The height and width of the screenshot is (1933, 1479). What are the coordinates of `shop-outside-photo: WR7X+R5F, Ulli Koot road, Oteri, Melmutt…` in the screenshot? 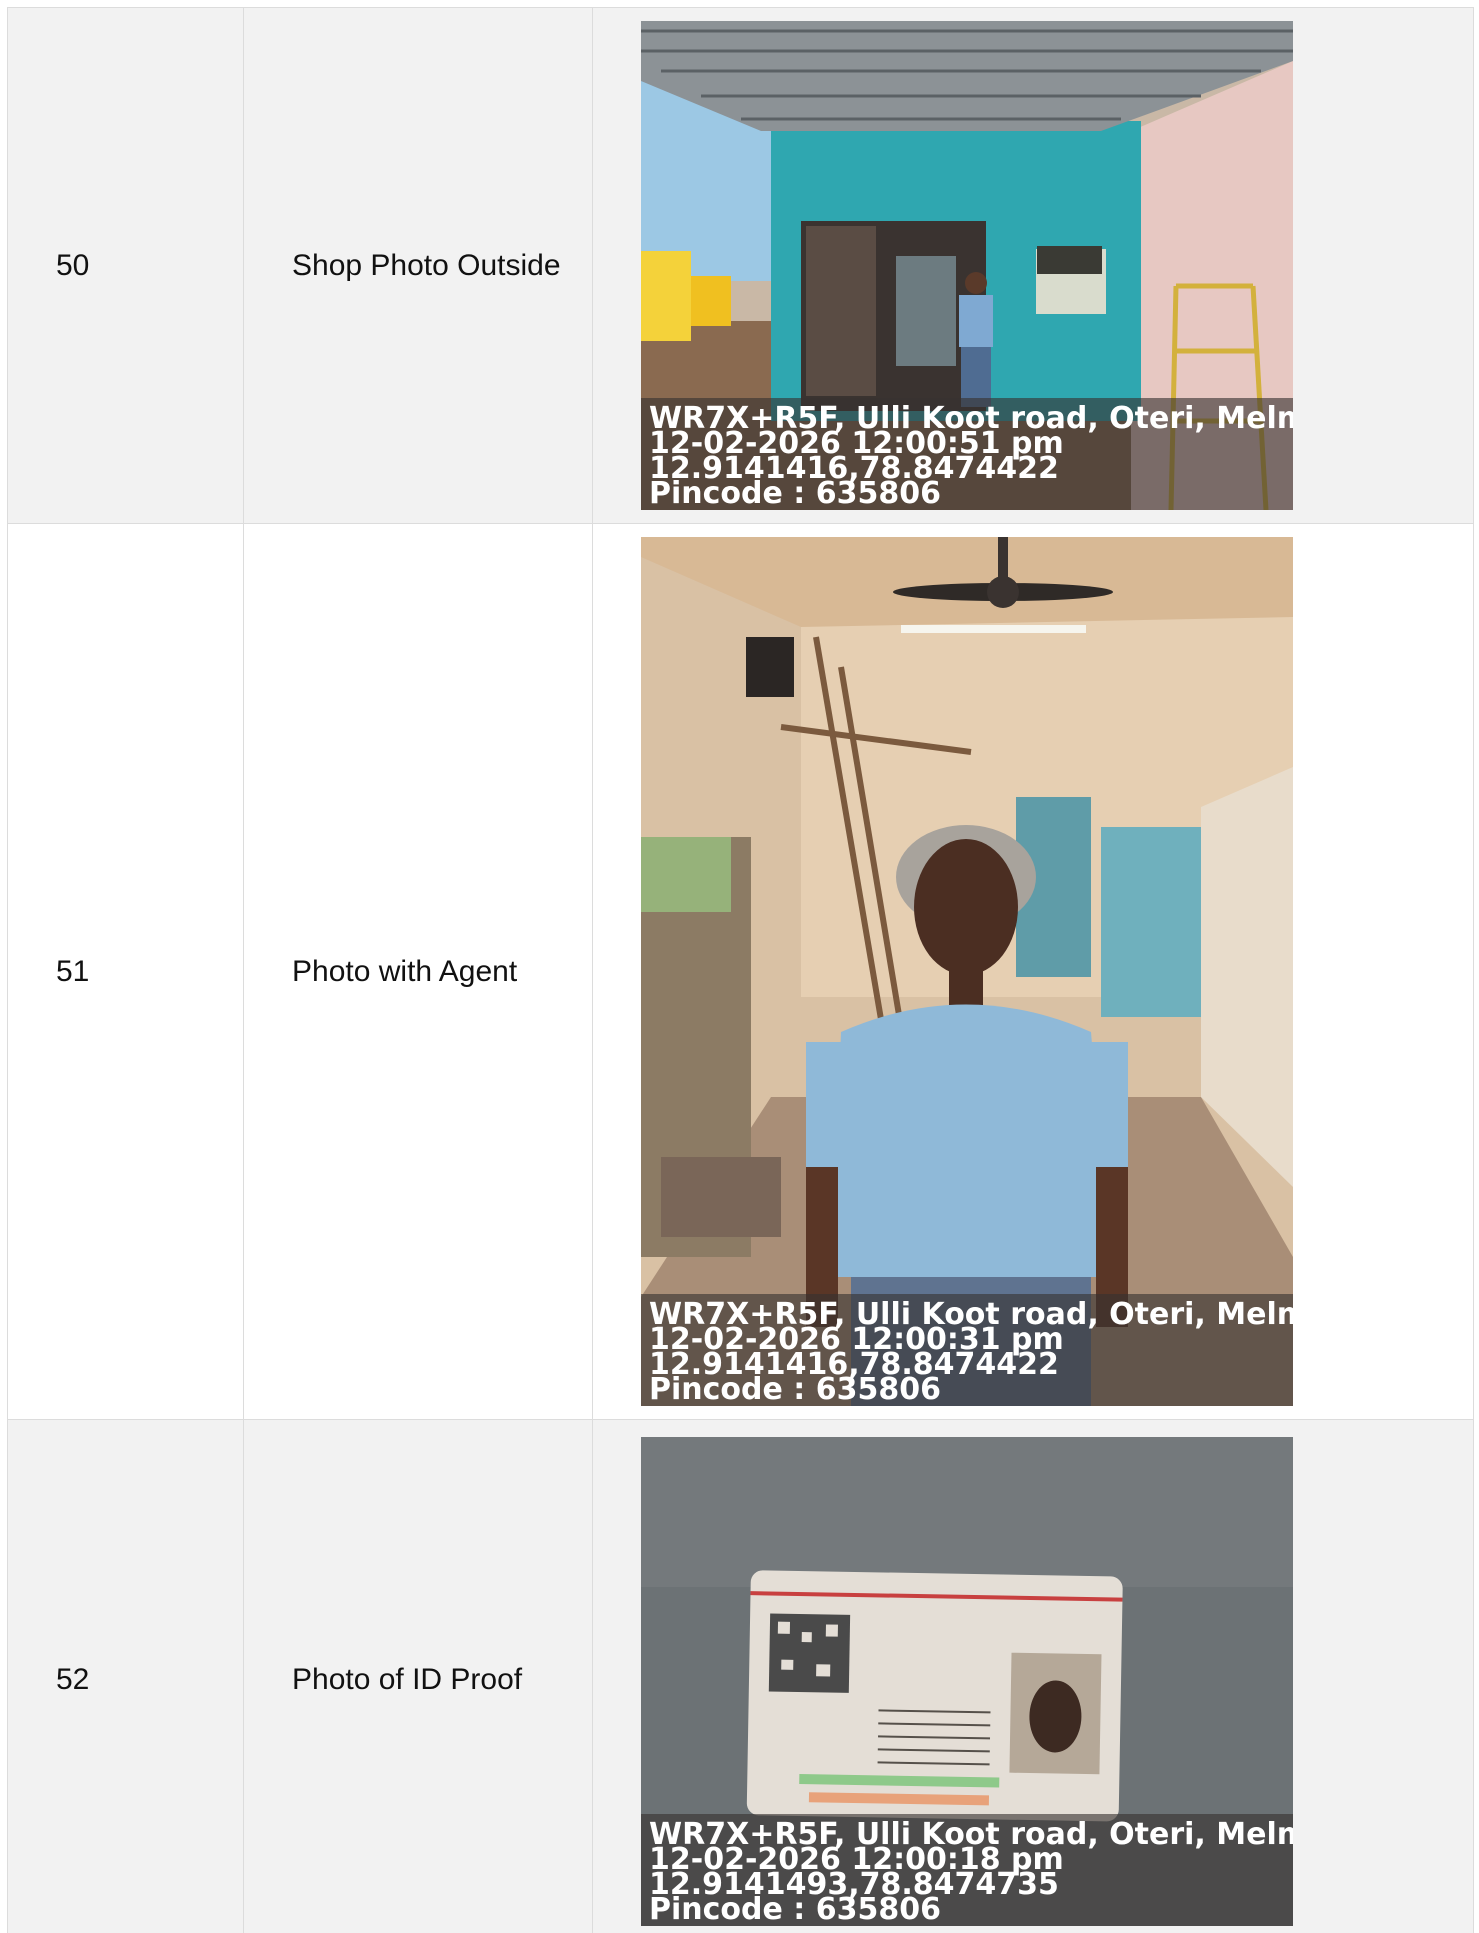 It's located at (967, 265).